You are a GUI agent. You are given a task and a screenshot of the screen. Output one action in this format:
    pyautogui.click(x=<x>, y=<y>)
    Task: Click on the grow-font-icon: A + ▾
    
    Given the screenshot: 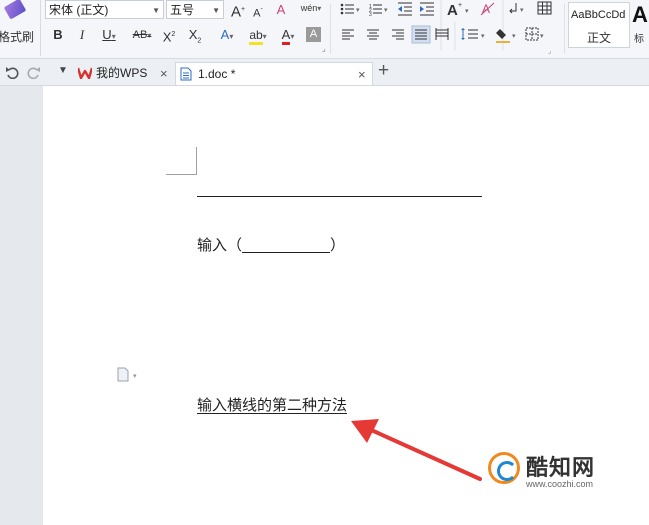 What is the action you would take?
    pyautogui.click(x=458, y=10)
    